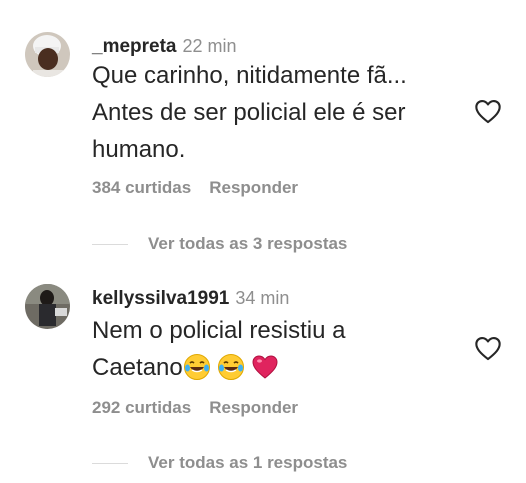  I want to click on comment-username: kellyssilva1991 34 min, so click(190, 299).